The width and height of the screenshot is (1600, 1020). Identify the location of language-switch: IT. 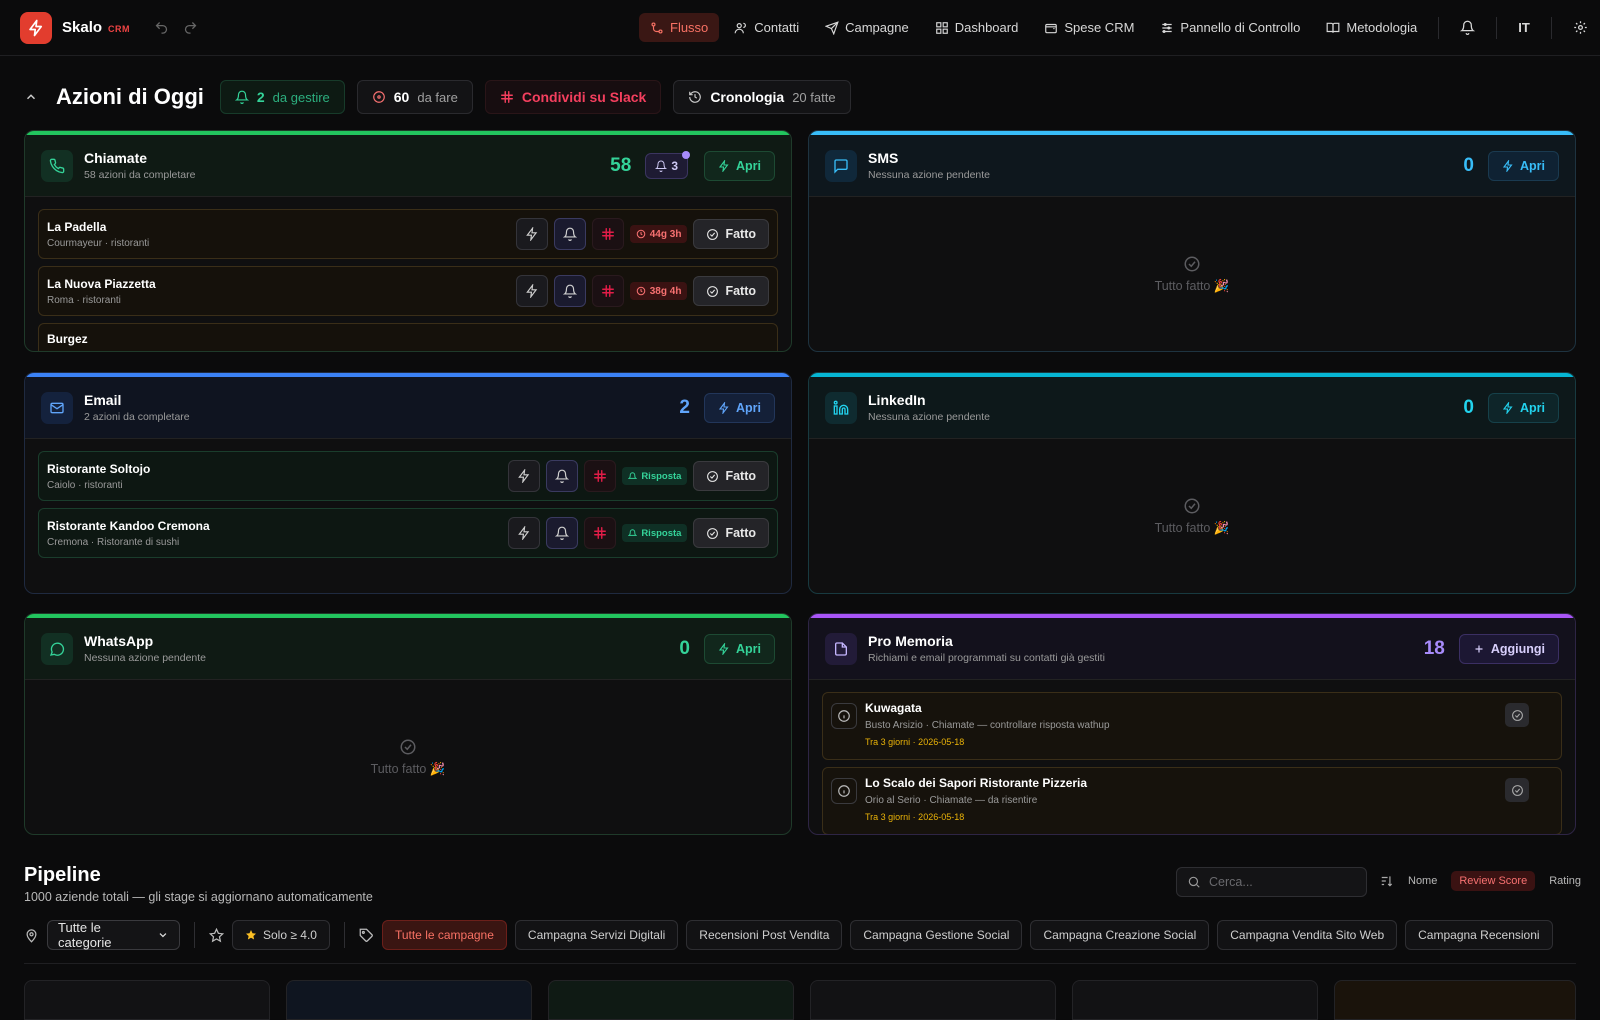
(1524, 27).